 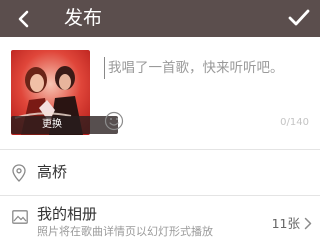 I want to click on chevron-right-icon, so click(x=308, y=223).